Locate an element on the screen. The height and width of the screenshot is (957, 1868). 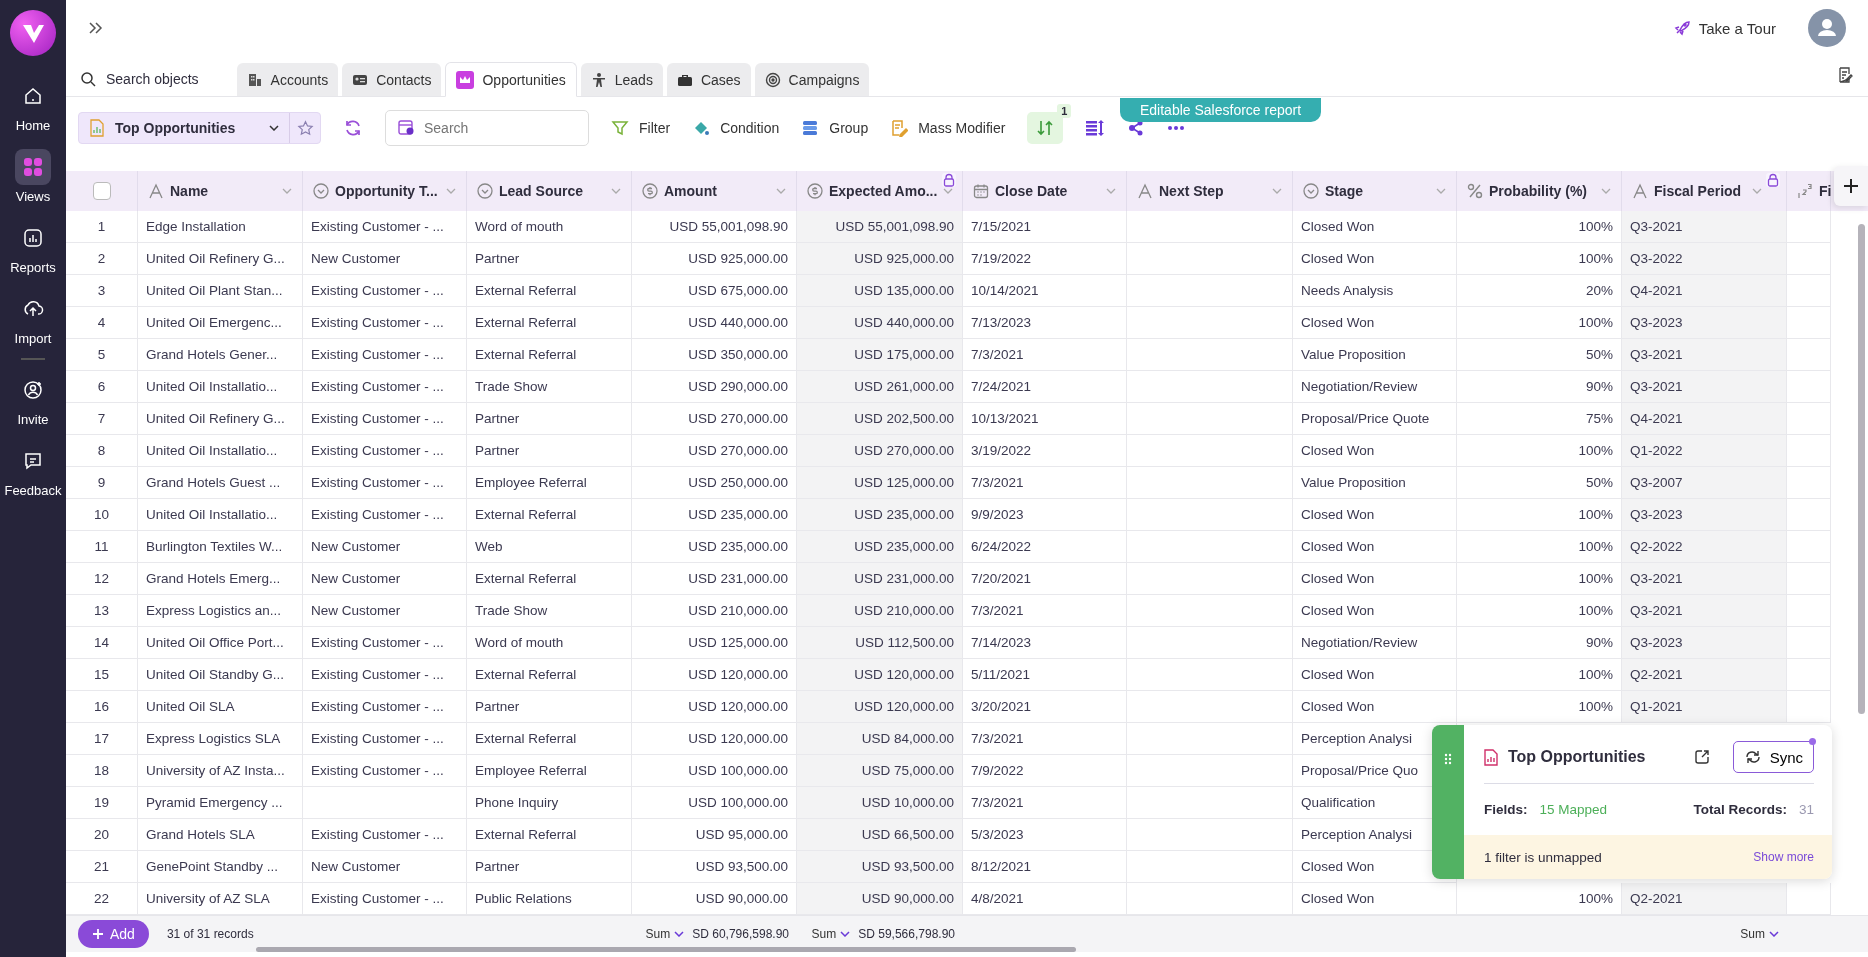
column-header: Amount is located at coordinates (714, 191).